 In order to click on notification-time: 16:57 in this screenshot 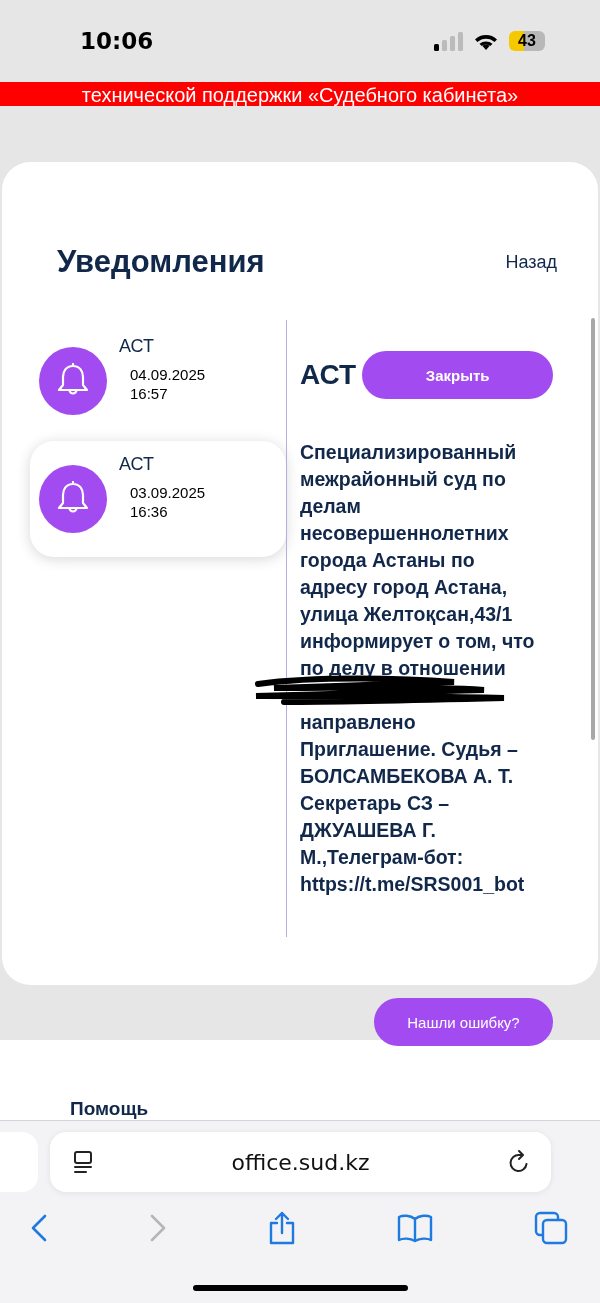, I will do `click(149, 393)`.